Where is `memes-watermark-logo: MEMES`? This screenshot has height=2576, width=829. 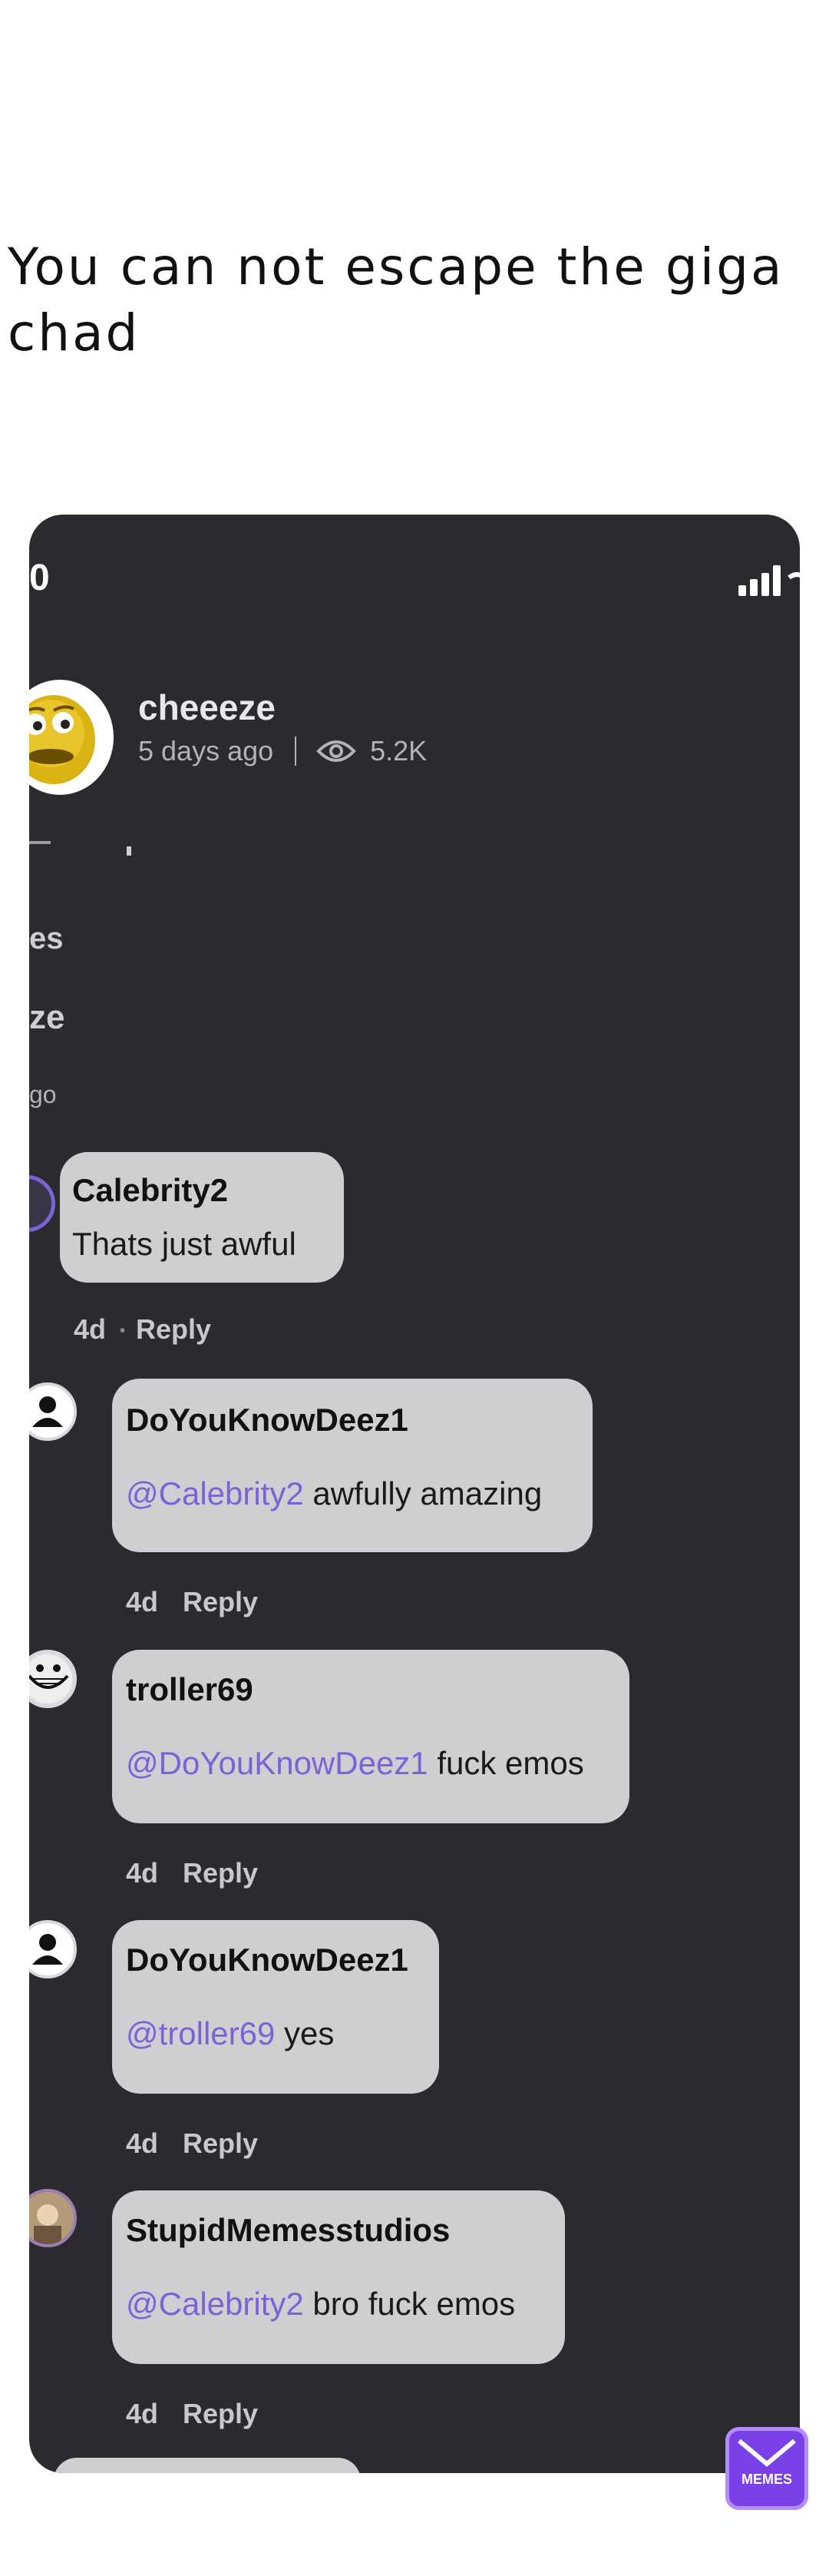 memes-watermark-logo: MEMES is located at coordinates (766, 2468).